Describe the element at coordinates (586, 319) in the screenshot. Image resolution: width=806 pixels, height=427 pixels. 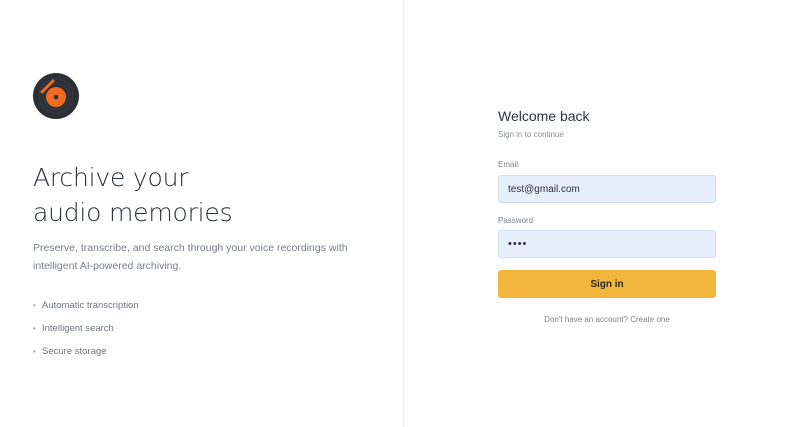
I see `signup-prompt-text: Don't have an account?` at that location.